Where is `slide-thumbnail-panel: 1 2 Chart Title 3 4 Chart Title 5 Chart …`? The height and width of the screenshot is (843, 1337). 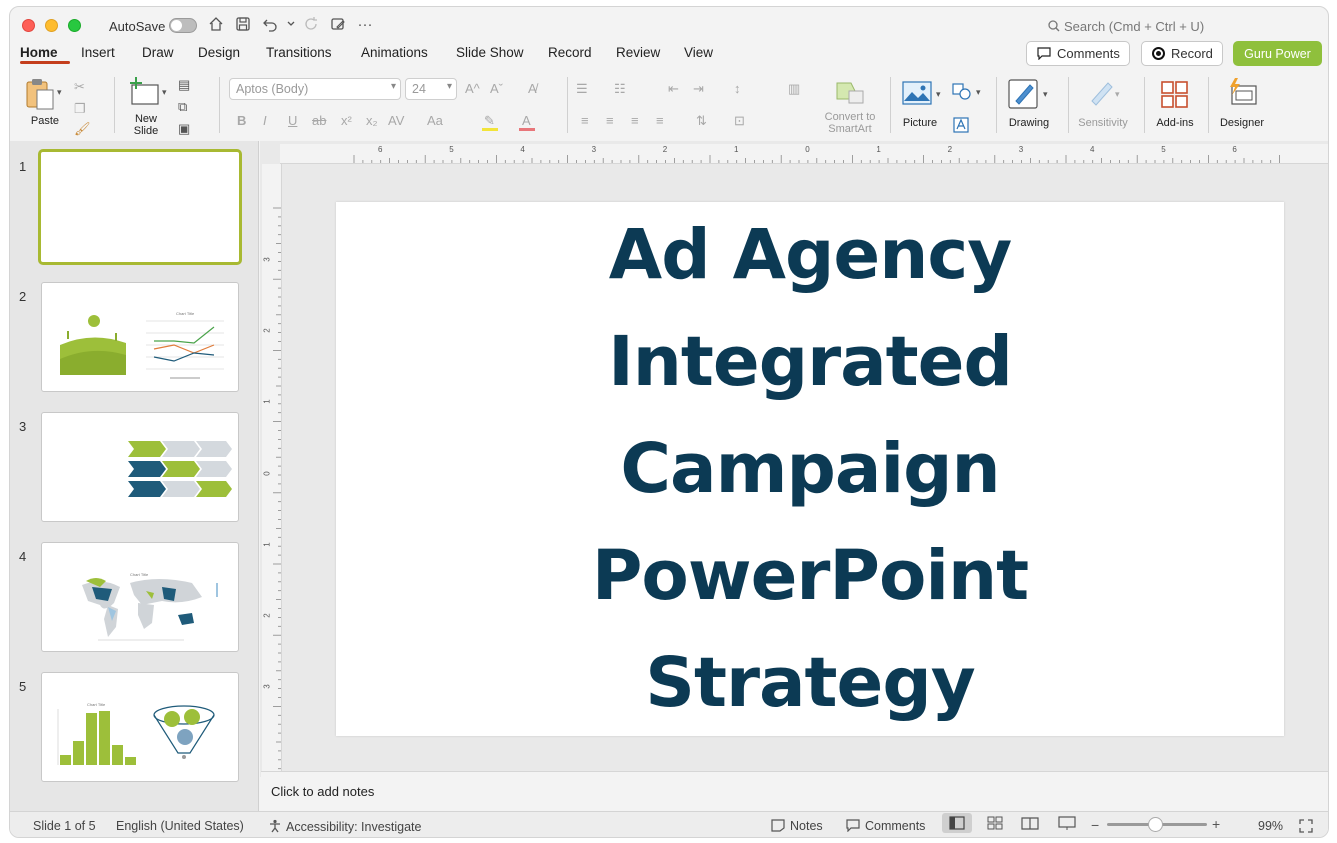 slide-thumbnail-panel: 1 2 Chart Title 3 4 Chart Title 5 Chart … is located at coordinates (134, 476).